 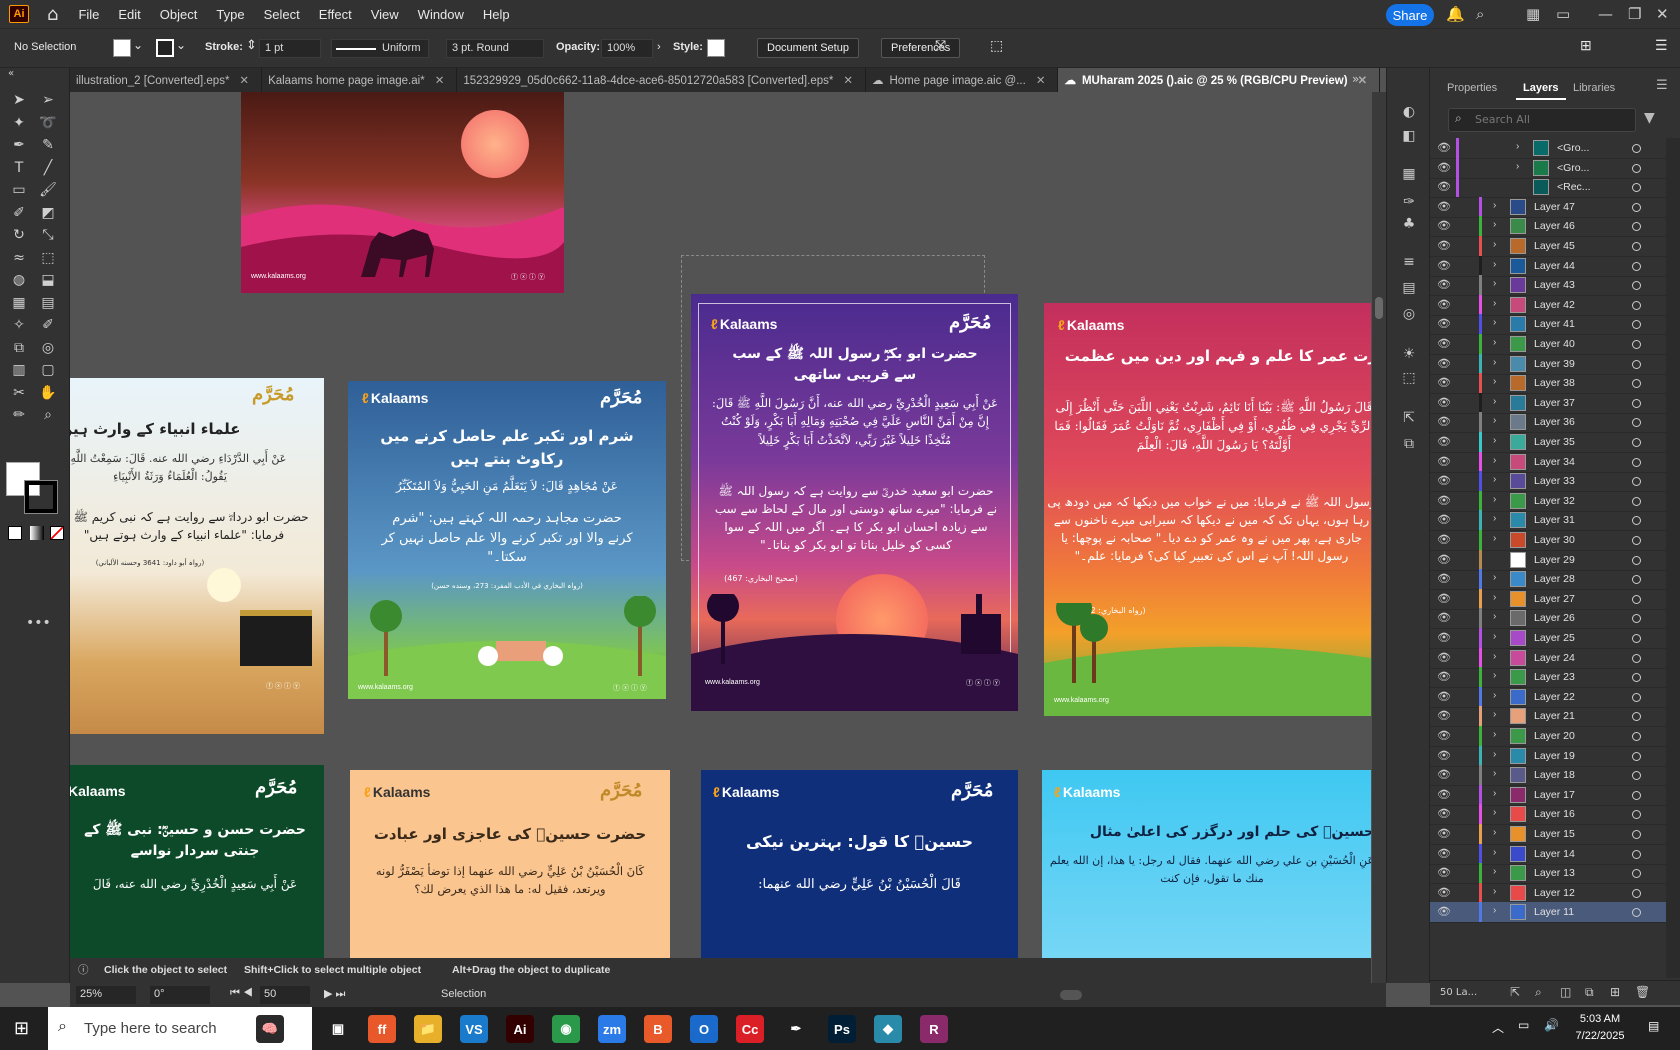 I want to click on close-icon: ✕, so click(x=1662, y=14).